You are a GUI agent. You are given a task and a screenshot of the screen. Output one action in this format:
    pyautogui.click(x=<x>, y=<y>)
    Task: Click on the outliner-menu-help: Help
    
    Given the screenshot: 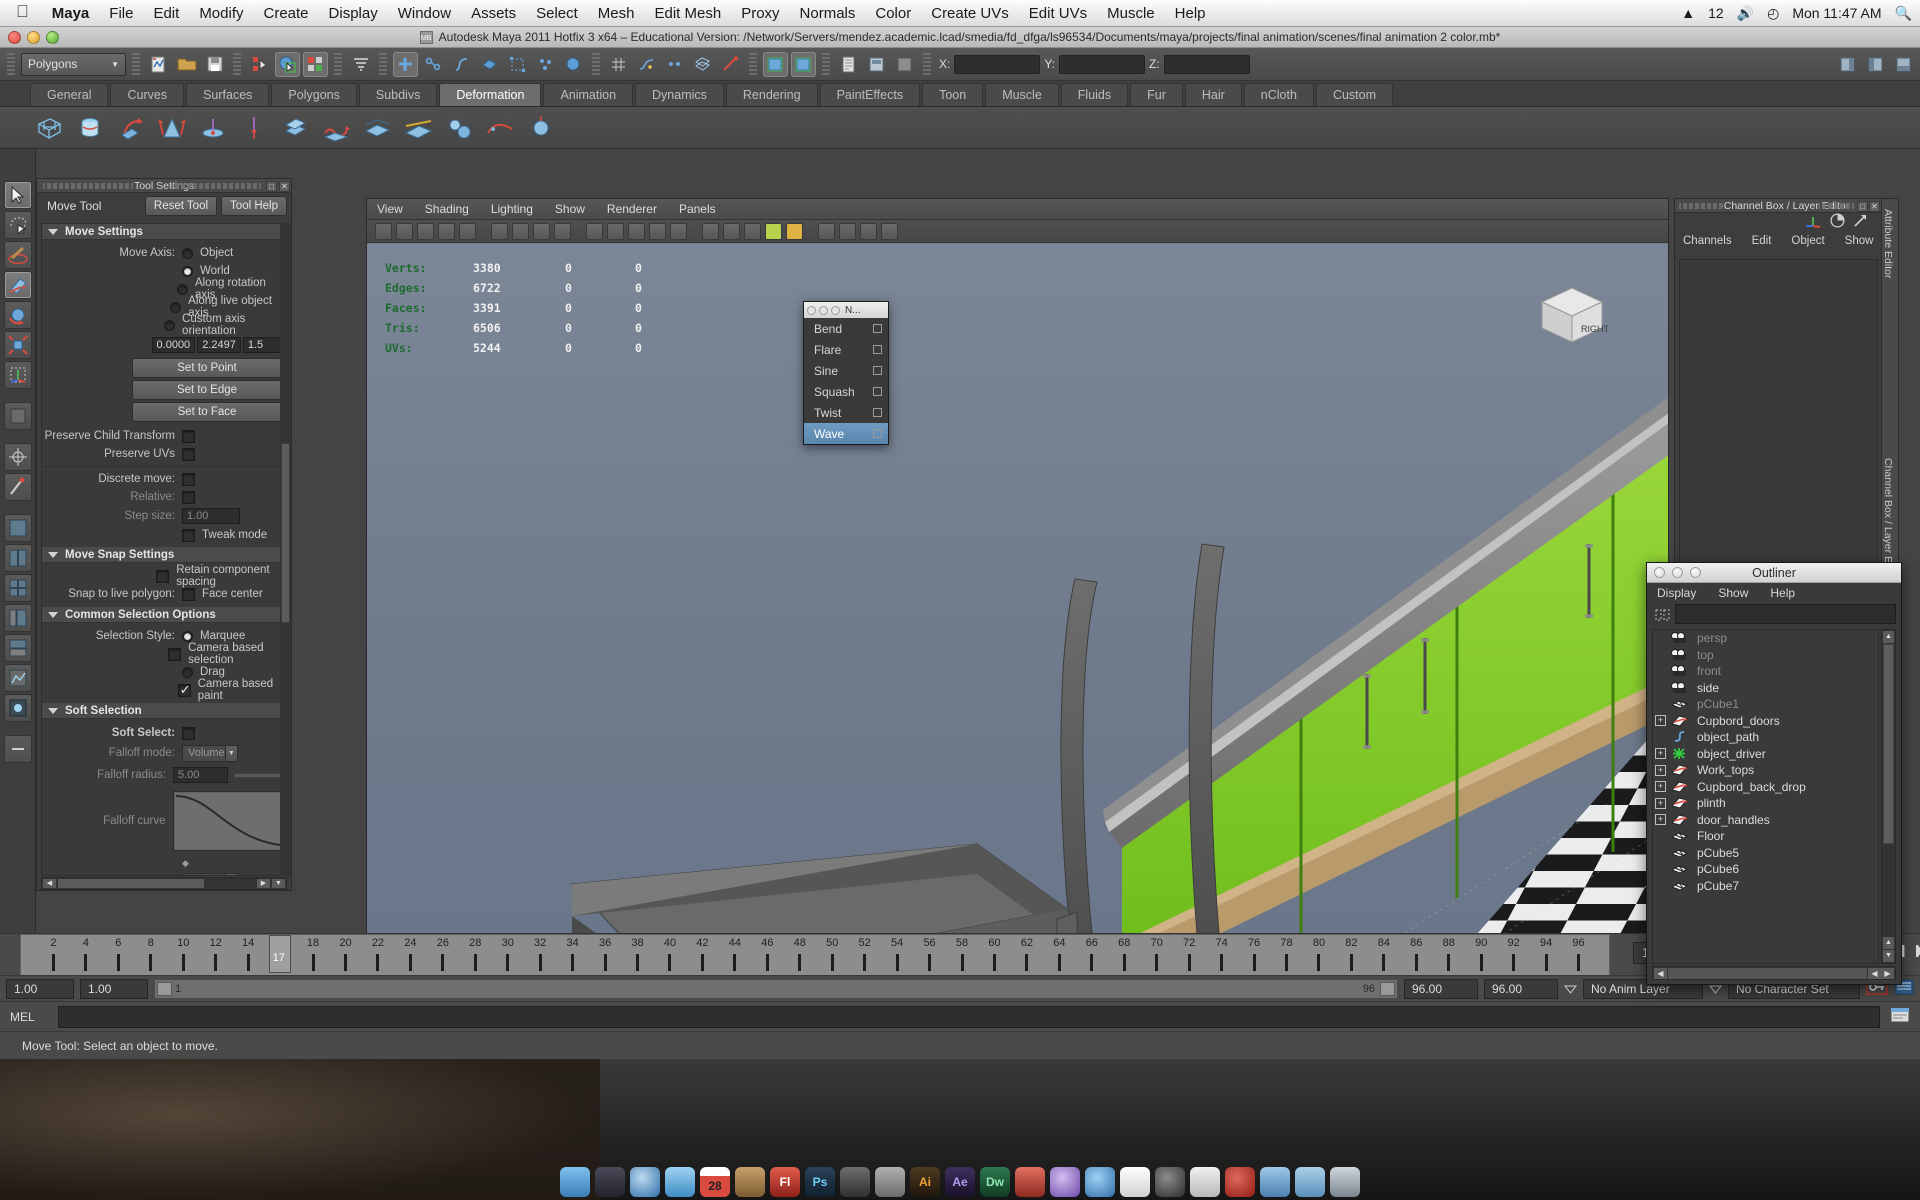 What is the action you would take?
    pyautogui.click(x=1782, y=593)
    